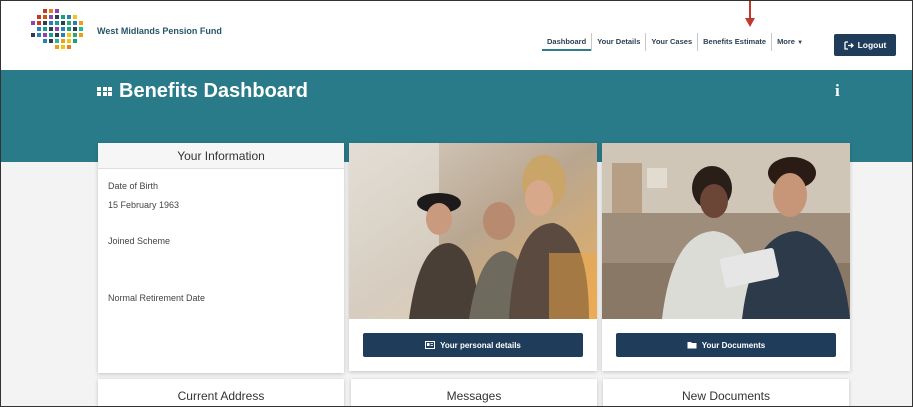  I want to click on your-documents-label: Your Documents, so click(733, 345).